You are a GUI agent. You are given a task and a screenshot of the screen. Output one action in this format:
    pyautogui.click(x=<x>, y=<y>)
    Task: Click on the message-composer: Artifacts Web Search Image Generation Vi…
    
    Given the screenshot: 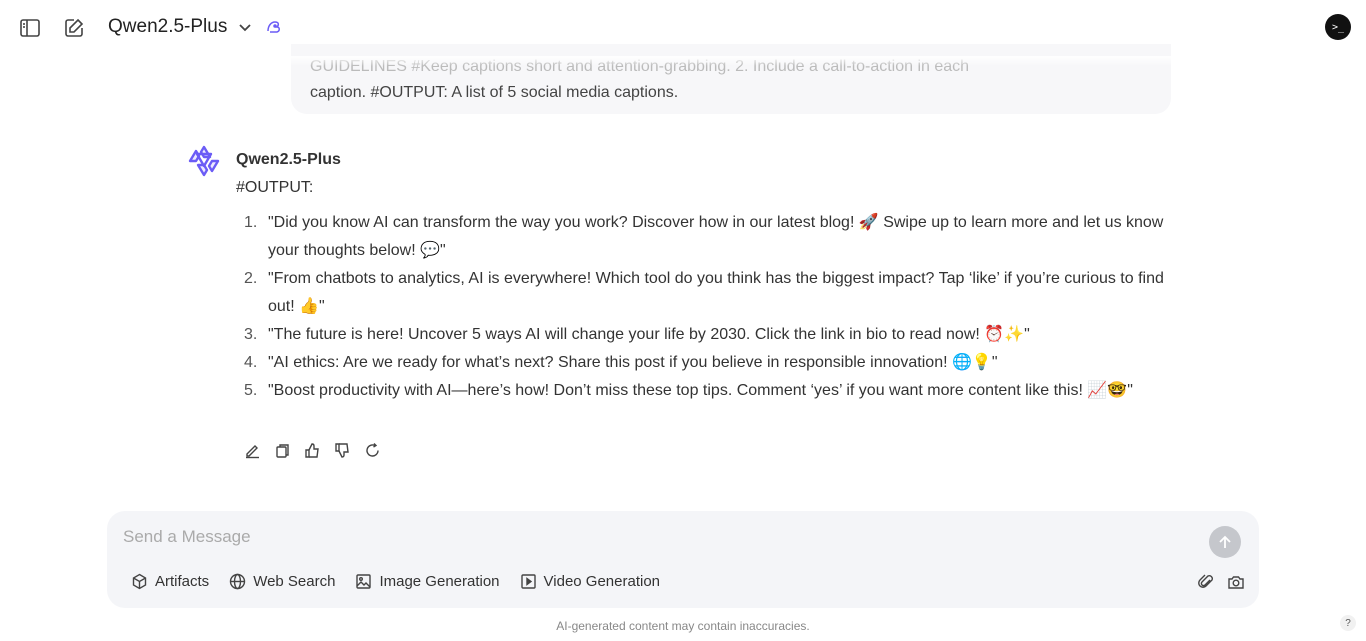 What is the action you would take?
    pyautogui.click(x=683, y=559)
    